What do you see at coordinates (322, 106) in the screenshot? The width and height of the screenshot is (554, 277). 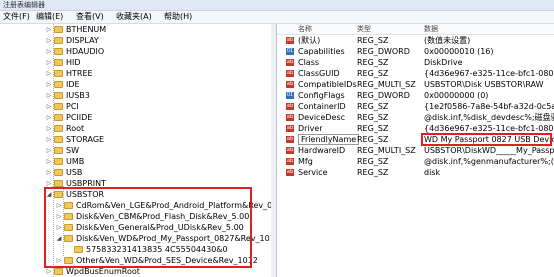 I see `value-name: ContainerID` at bounding box center [322, 106].